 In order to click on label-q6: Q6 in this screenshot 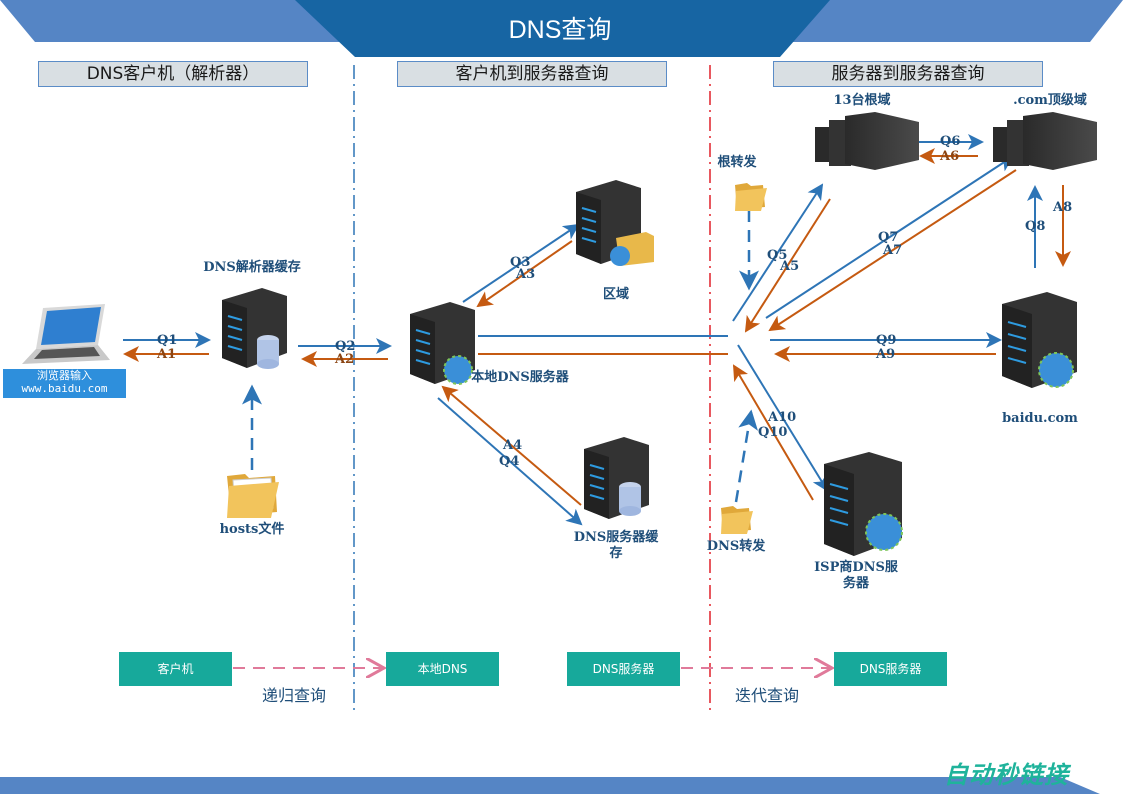, I will do `click(950, 141)`.